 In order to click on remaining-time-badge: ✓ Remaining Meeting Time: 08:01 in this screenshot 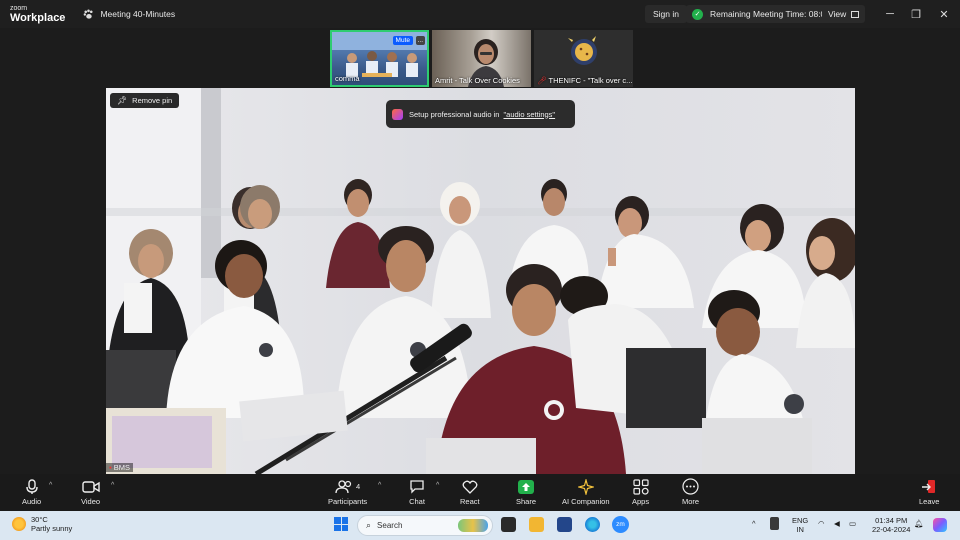, I will do `click(761, 14)`.